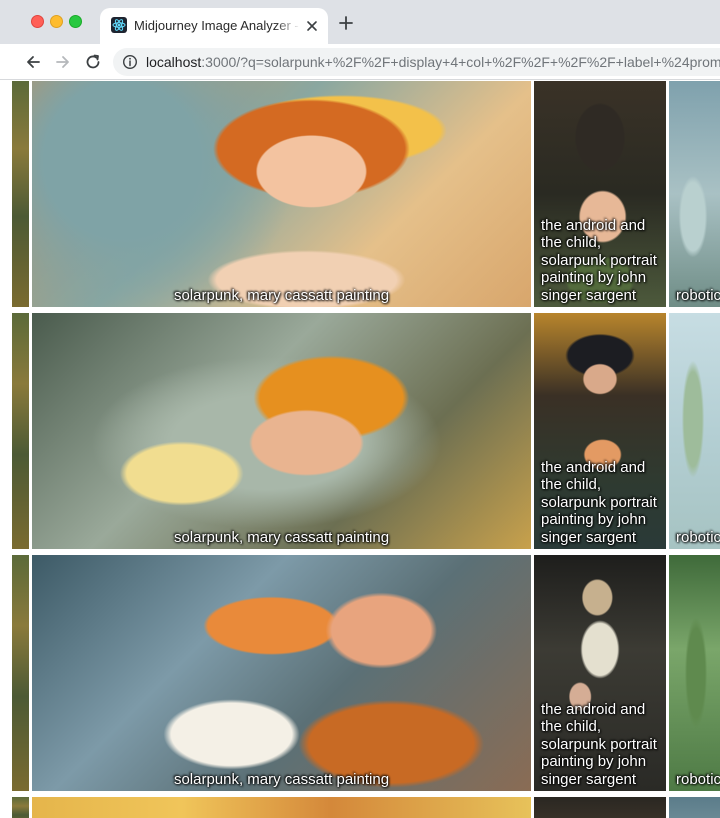  What do you see at coordinates (56, 21) in the screenshot?
I see `window-minimize-button` at bounding box center [56, 21].